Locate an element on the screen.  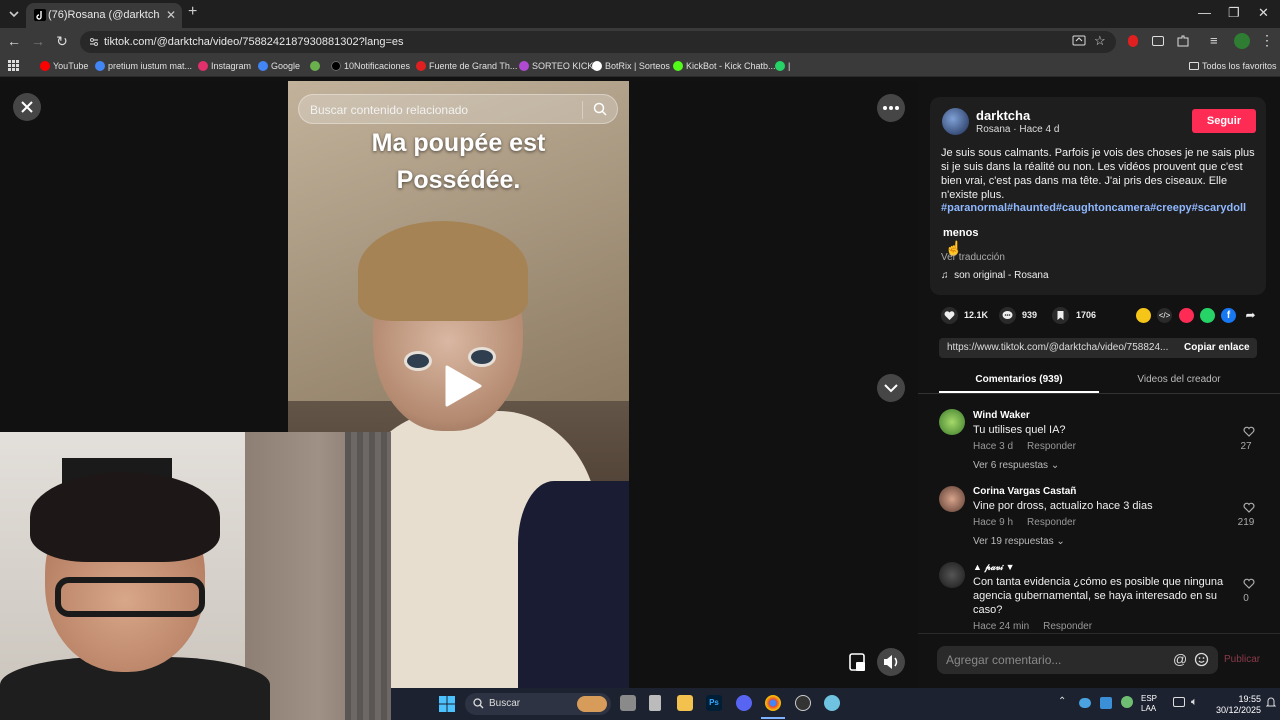
discord-icon is located at coordinates (744, 703).